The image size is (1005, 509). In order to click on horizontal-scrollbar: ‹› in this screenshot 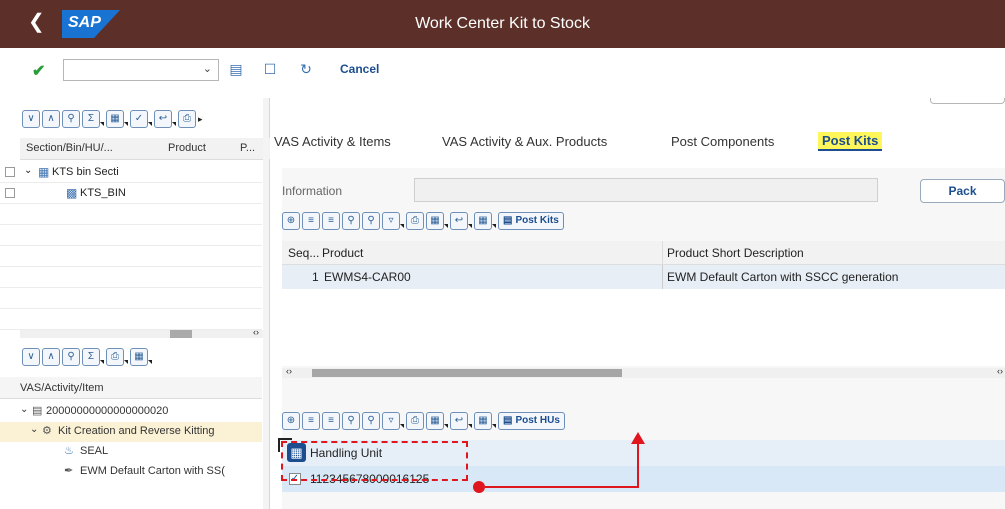, I will do `click(141, 332)`.